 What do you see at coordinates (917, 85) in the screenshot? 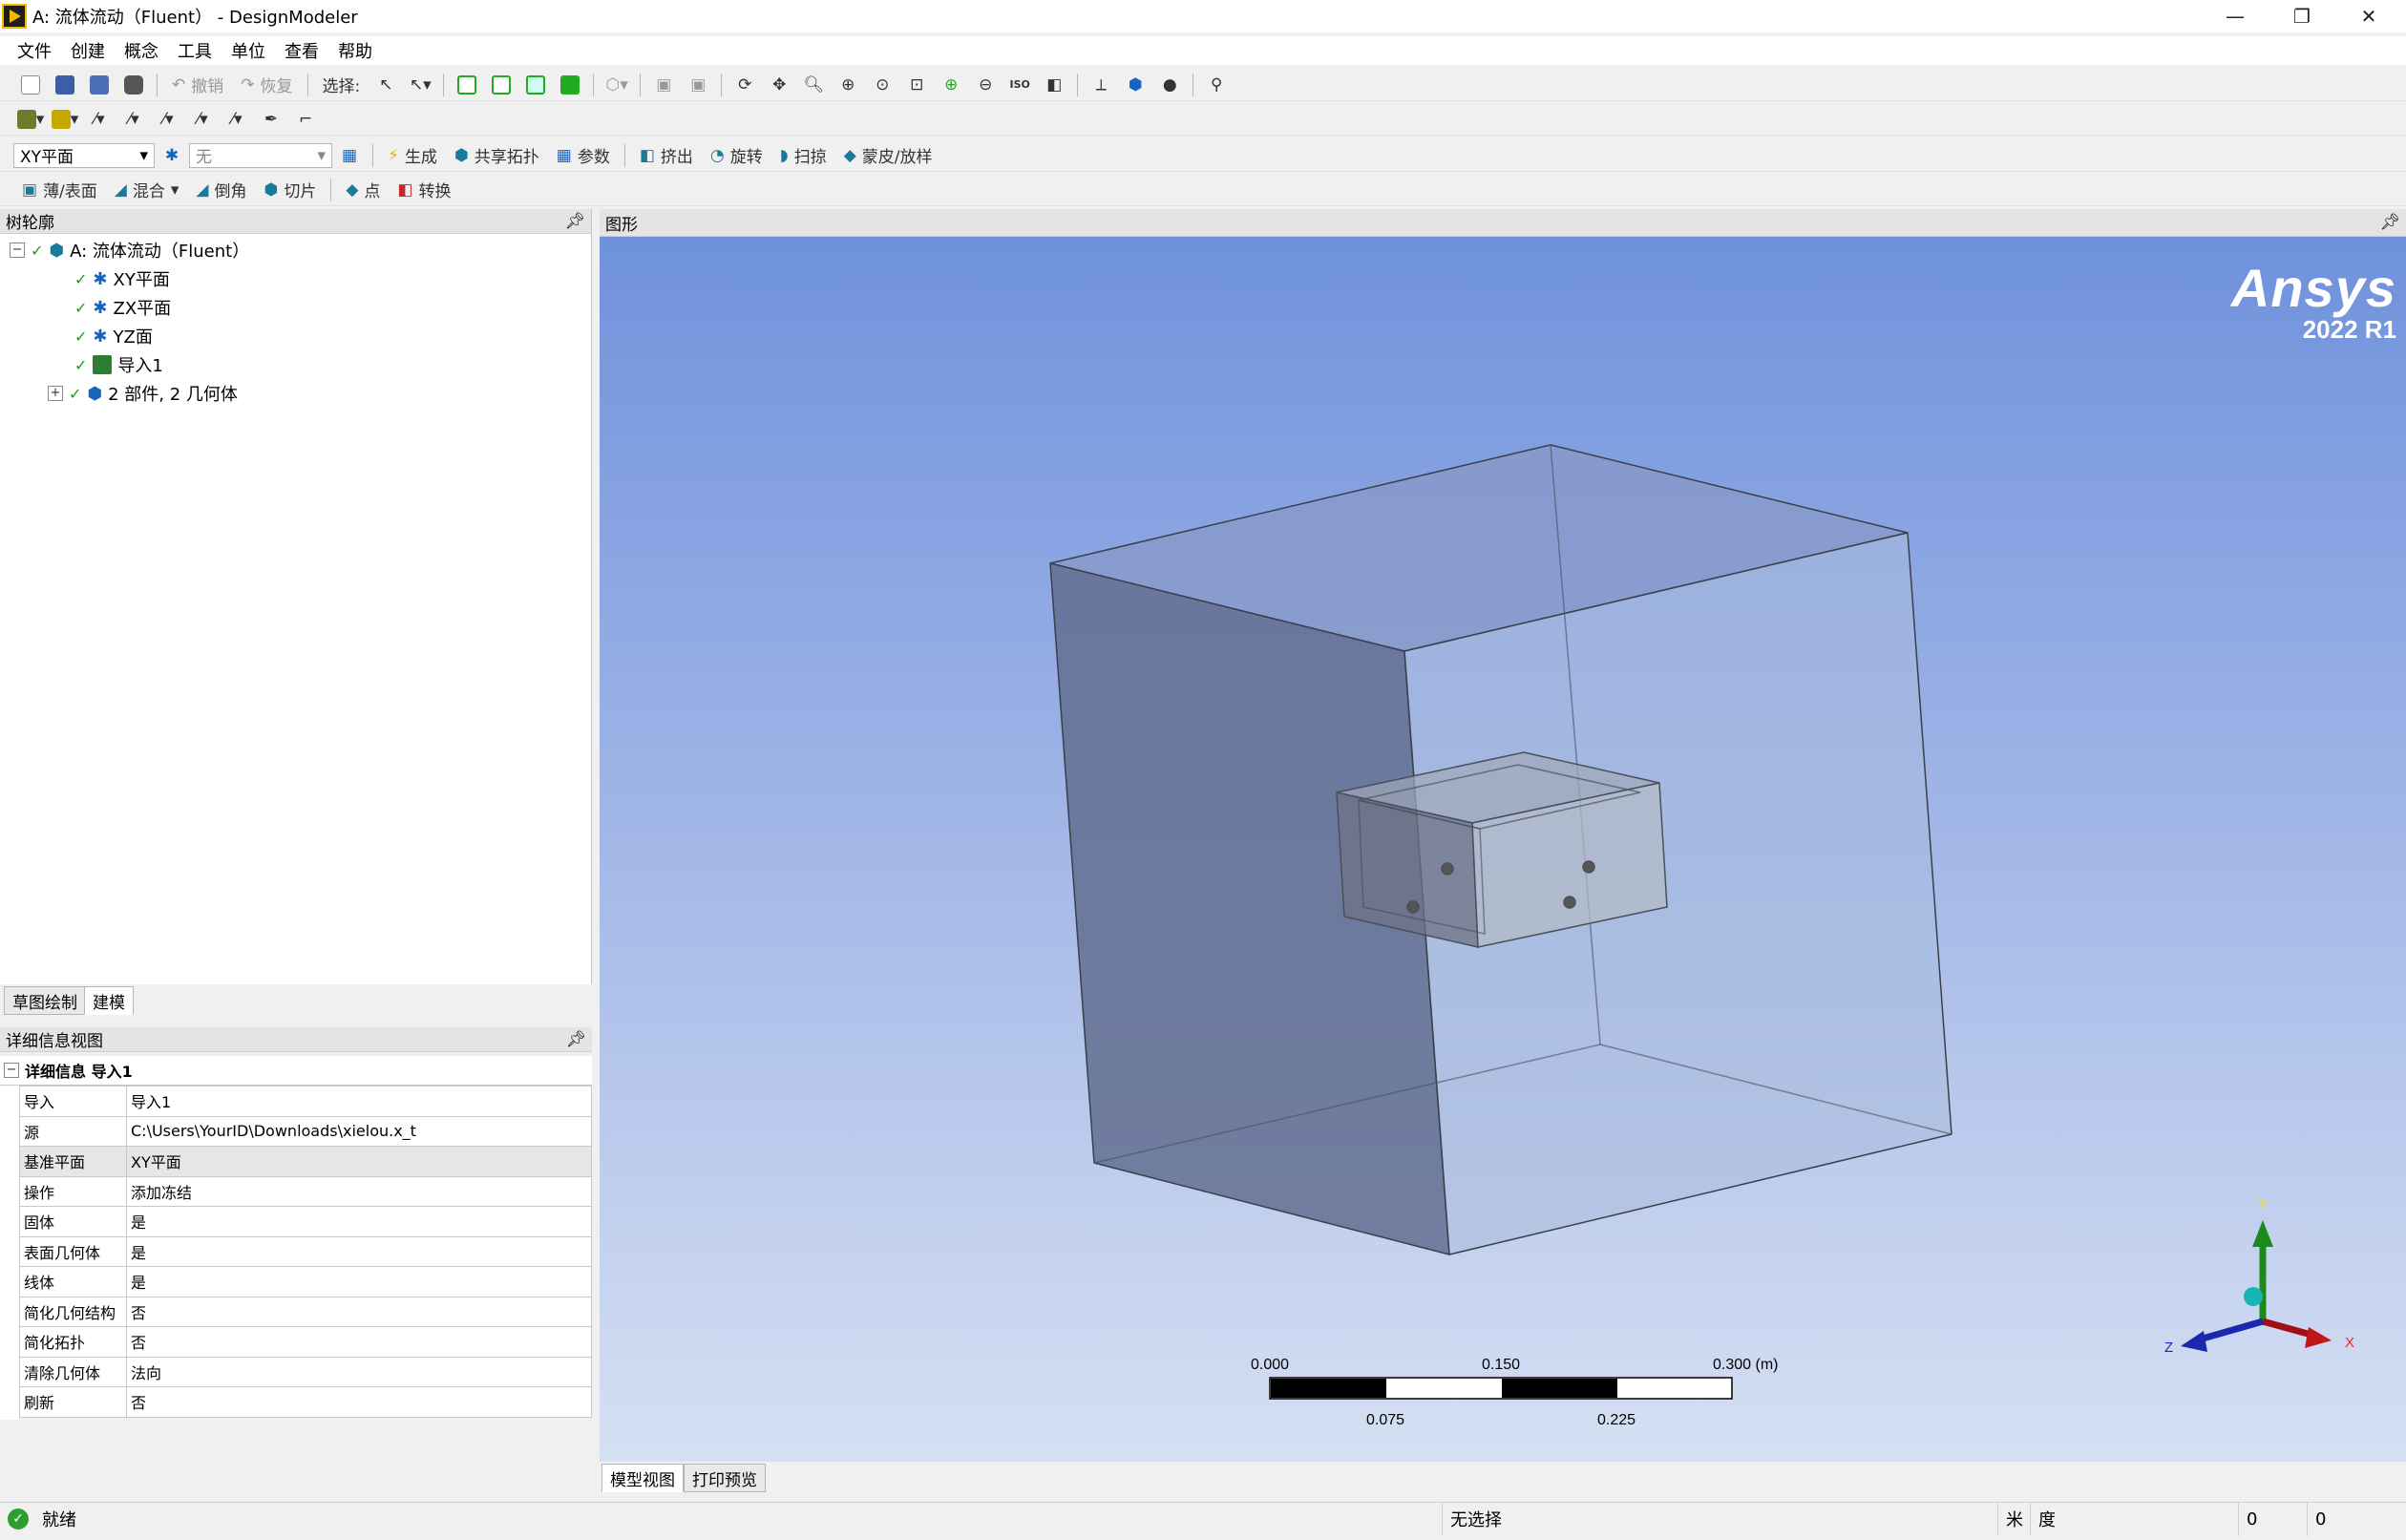
I see `zoom-window-icon: ⊡` at bounding box center [917, 85].